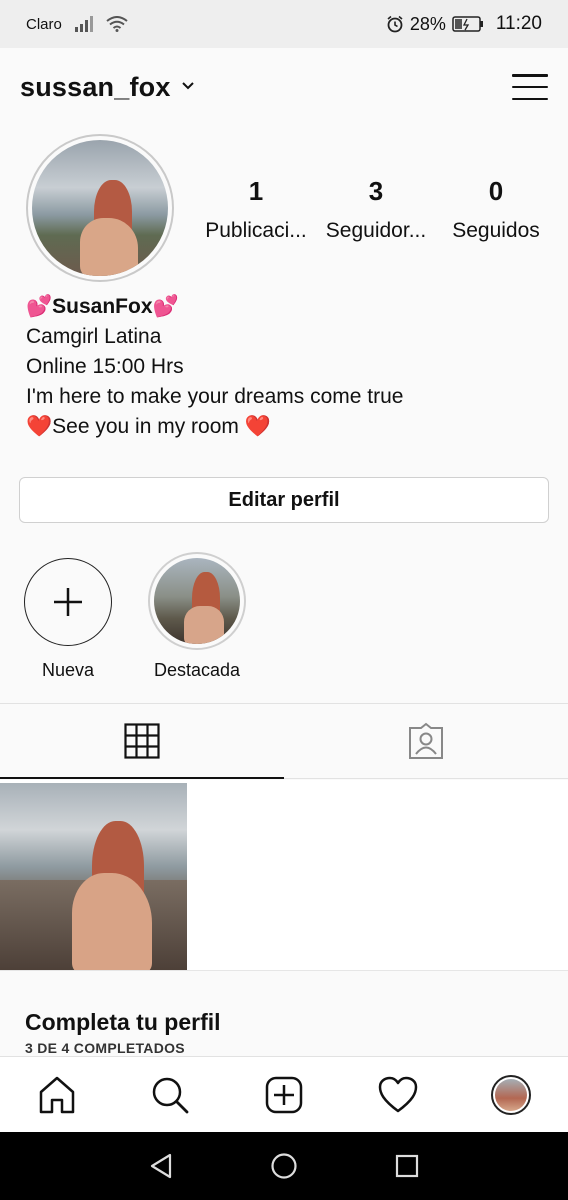 The width and height of the screenshot is (568, 1200). What do you see at coordinates (117, 24) in the screenshot?
I see `wifi-icon` at bounding box center [117, 24].